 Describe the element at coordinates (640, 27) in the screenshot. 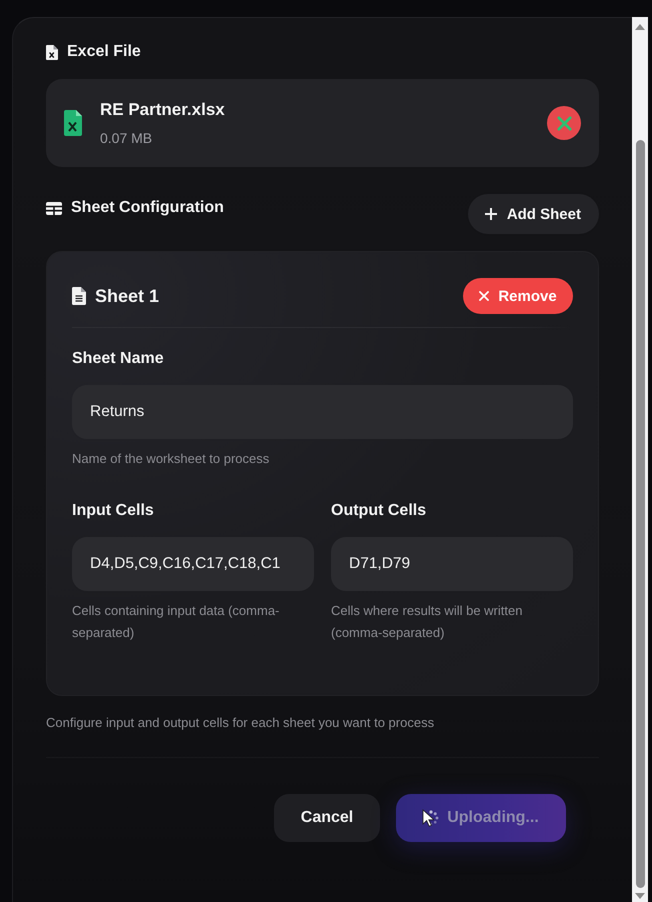

I see `scroll-up-icon` at that location.